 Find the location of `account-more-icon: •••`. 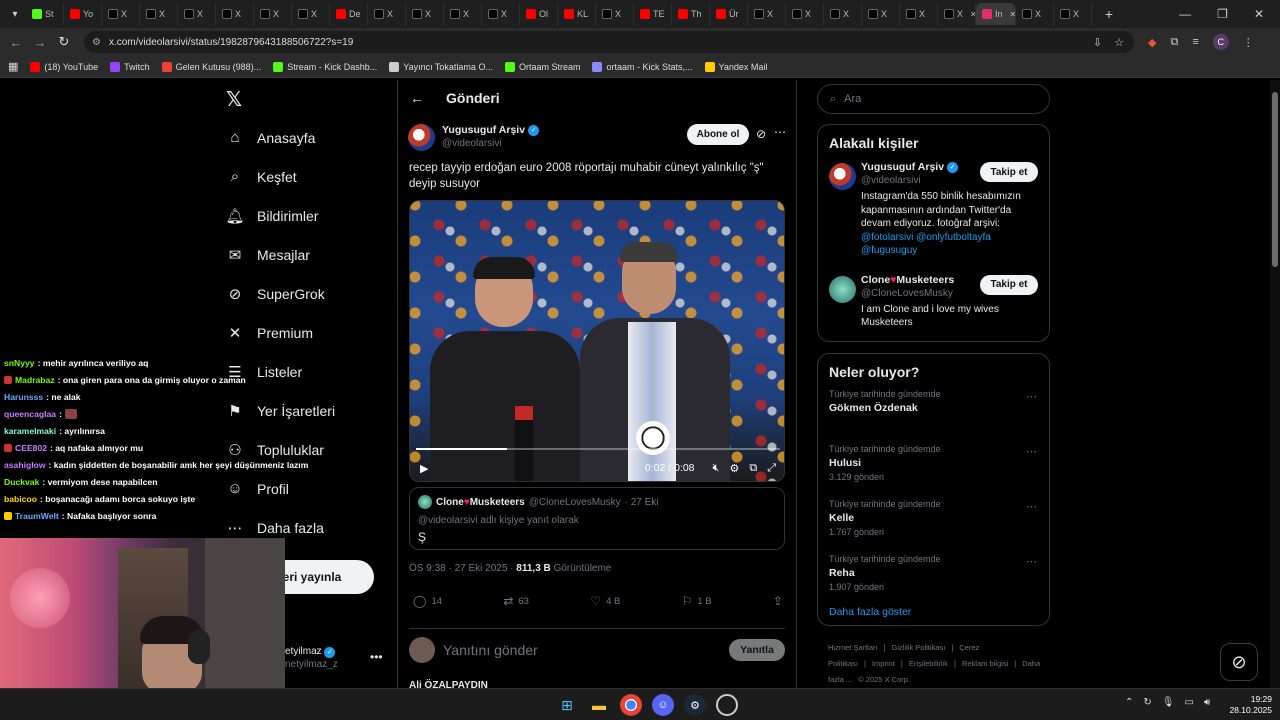

account-more-icon: ••• is located at coordinates (376, 657).